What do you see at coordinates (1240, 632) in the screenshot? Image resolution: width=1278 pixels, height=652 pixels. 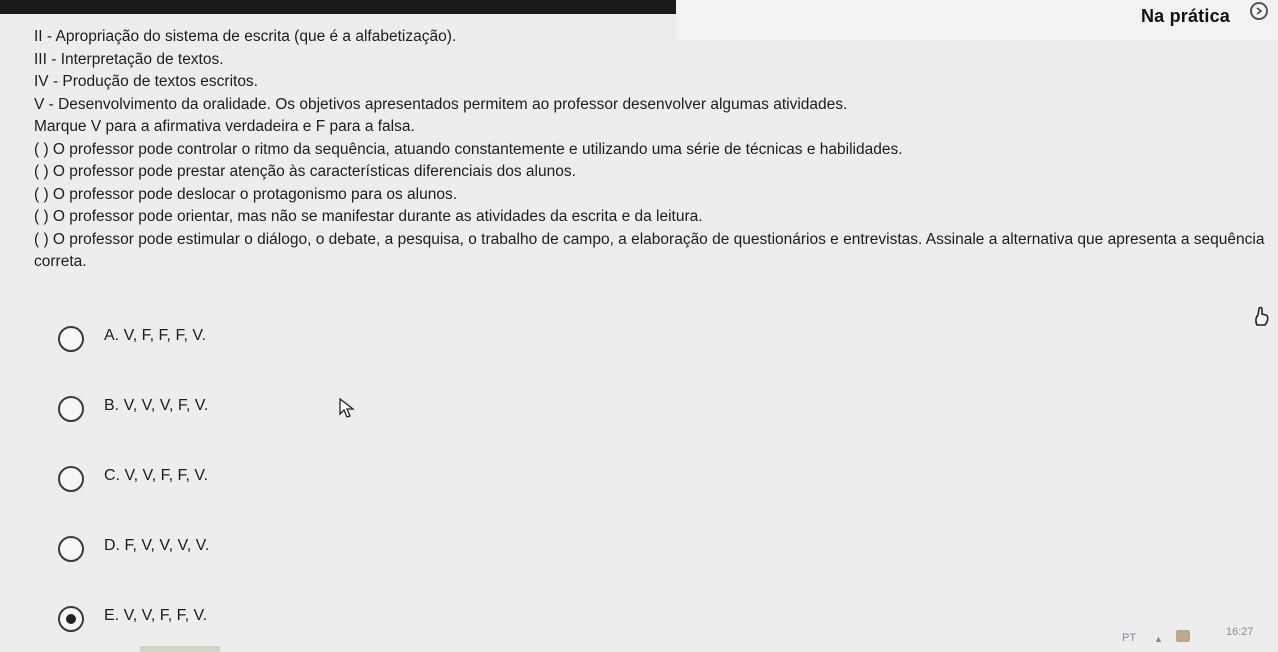 I see `clock: 16:27` at bounding box center [1240, 632].